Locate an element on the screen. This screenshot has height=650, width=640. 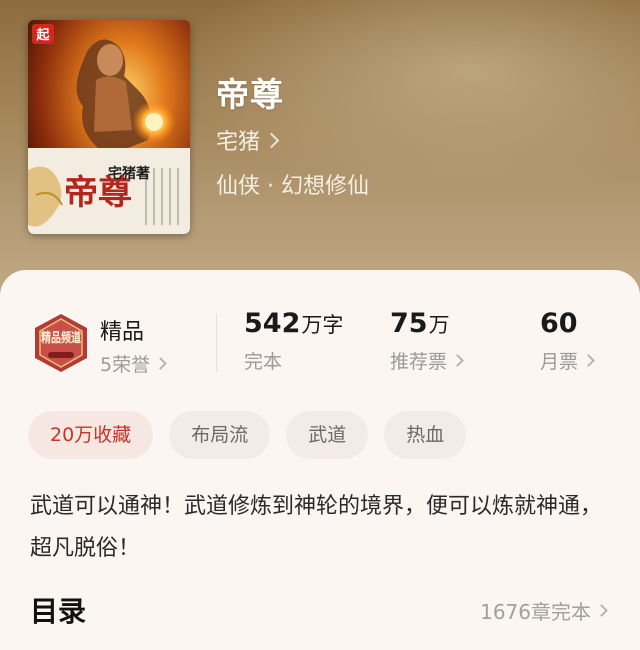
book-cover-art: 起 帝尊 宅猪著 is located at coordinates (109, 127).